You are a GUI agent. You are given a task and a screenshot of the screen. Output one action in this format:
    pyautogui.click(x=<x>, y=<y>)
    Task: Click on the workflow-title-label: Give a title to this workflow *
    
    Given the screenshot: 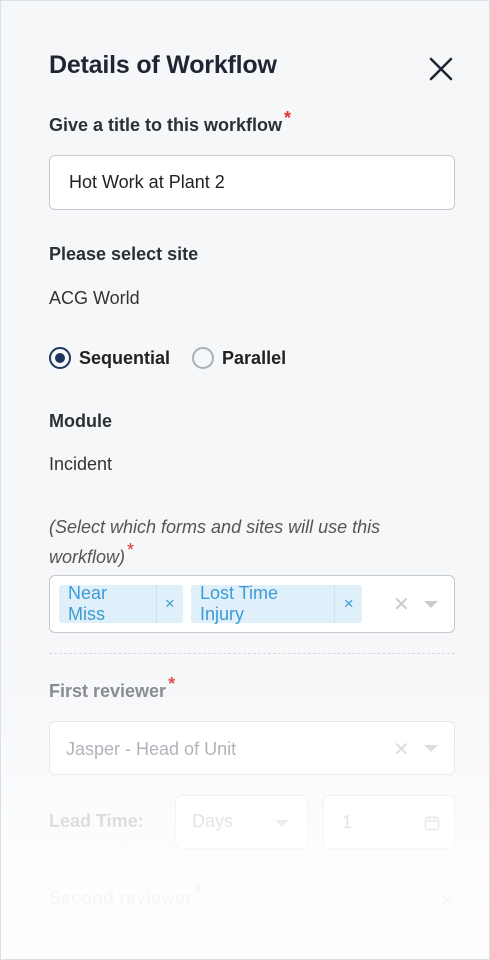 What is the action you would take?
    pyautogui.click(x=170, y=121)
    